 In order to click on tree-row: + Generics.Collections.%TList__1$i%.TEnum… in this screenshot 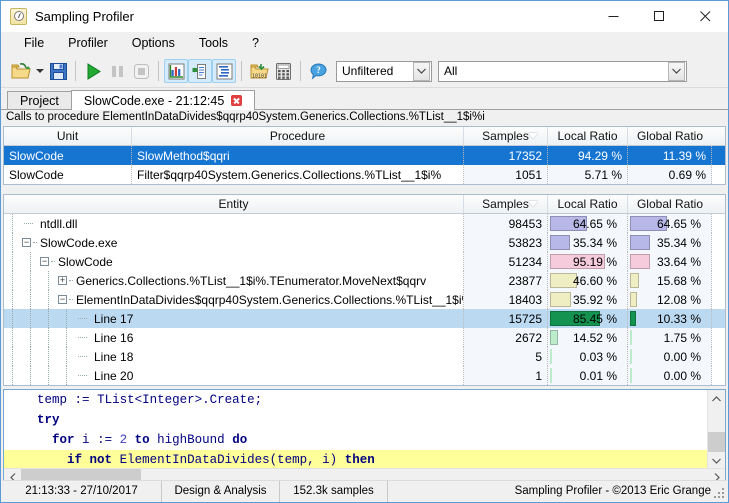, I will do `click(364, 280)`.